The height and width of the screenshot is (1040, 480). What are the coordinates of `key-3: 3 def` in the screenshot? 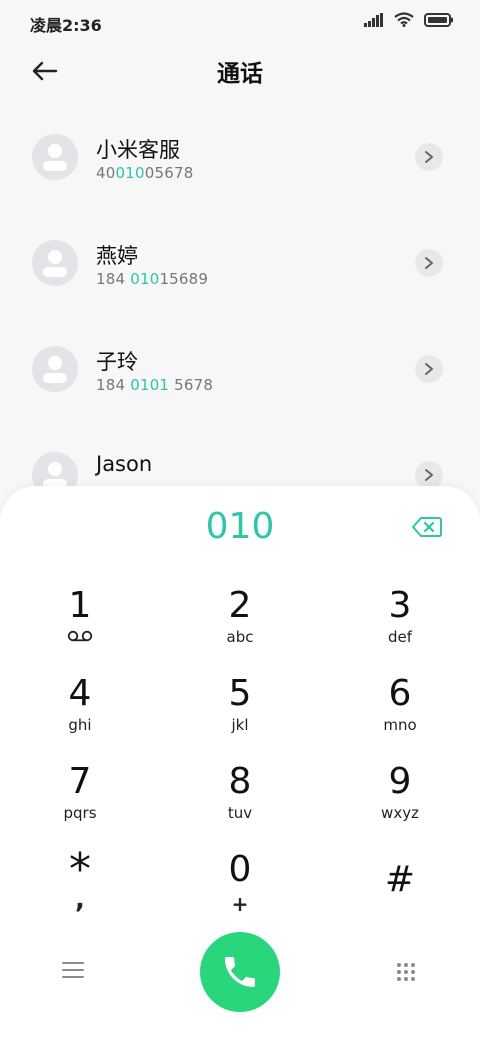 It's located at (400, 626).